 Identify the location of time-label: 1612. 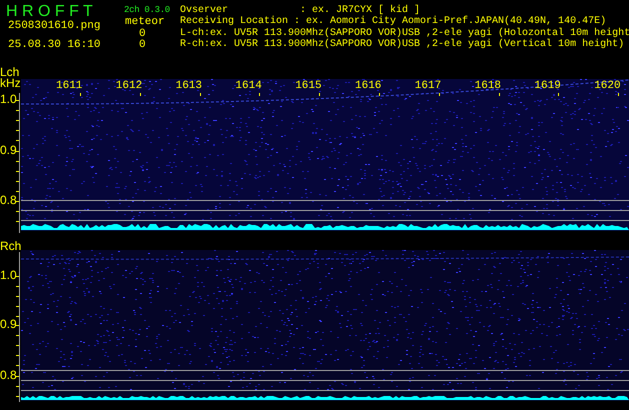
(129, 86).